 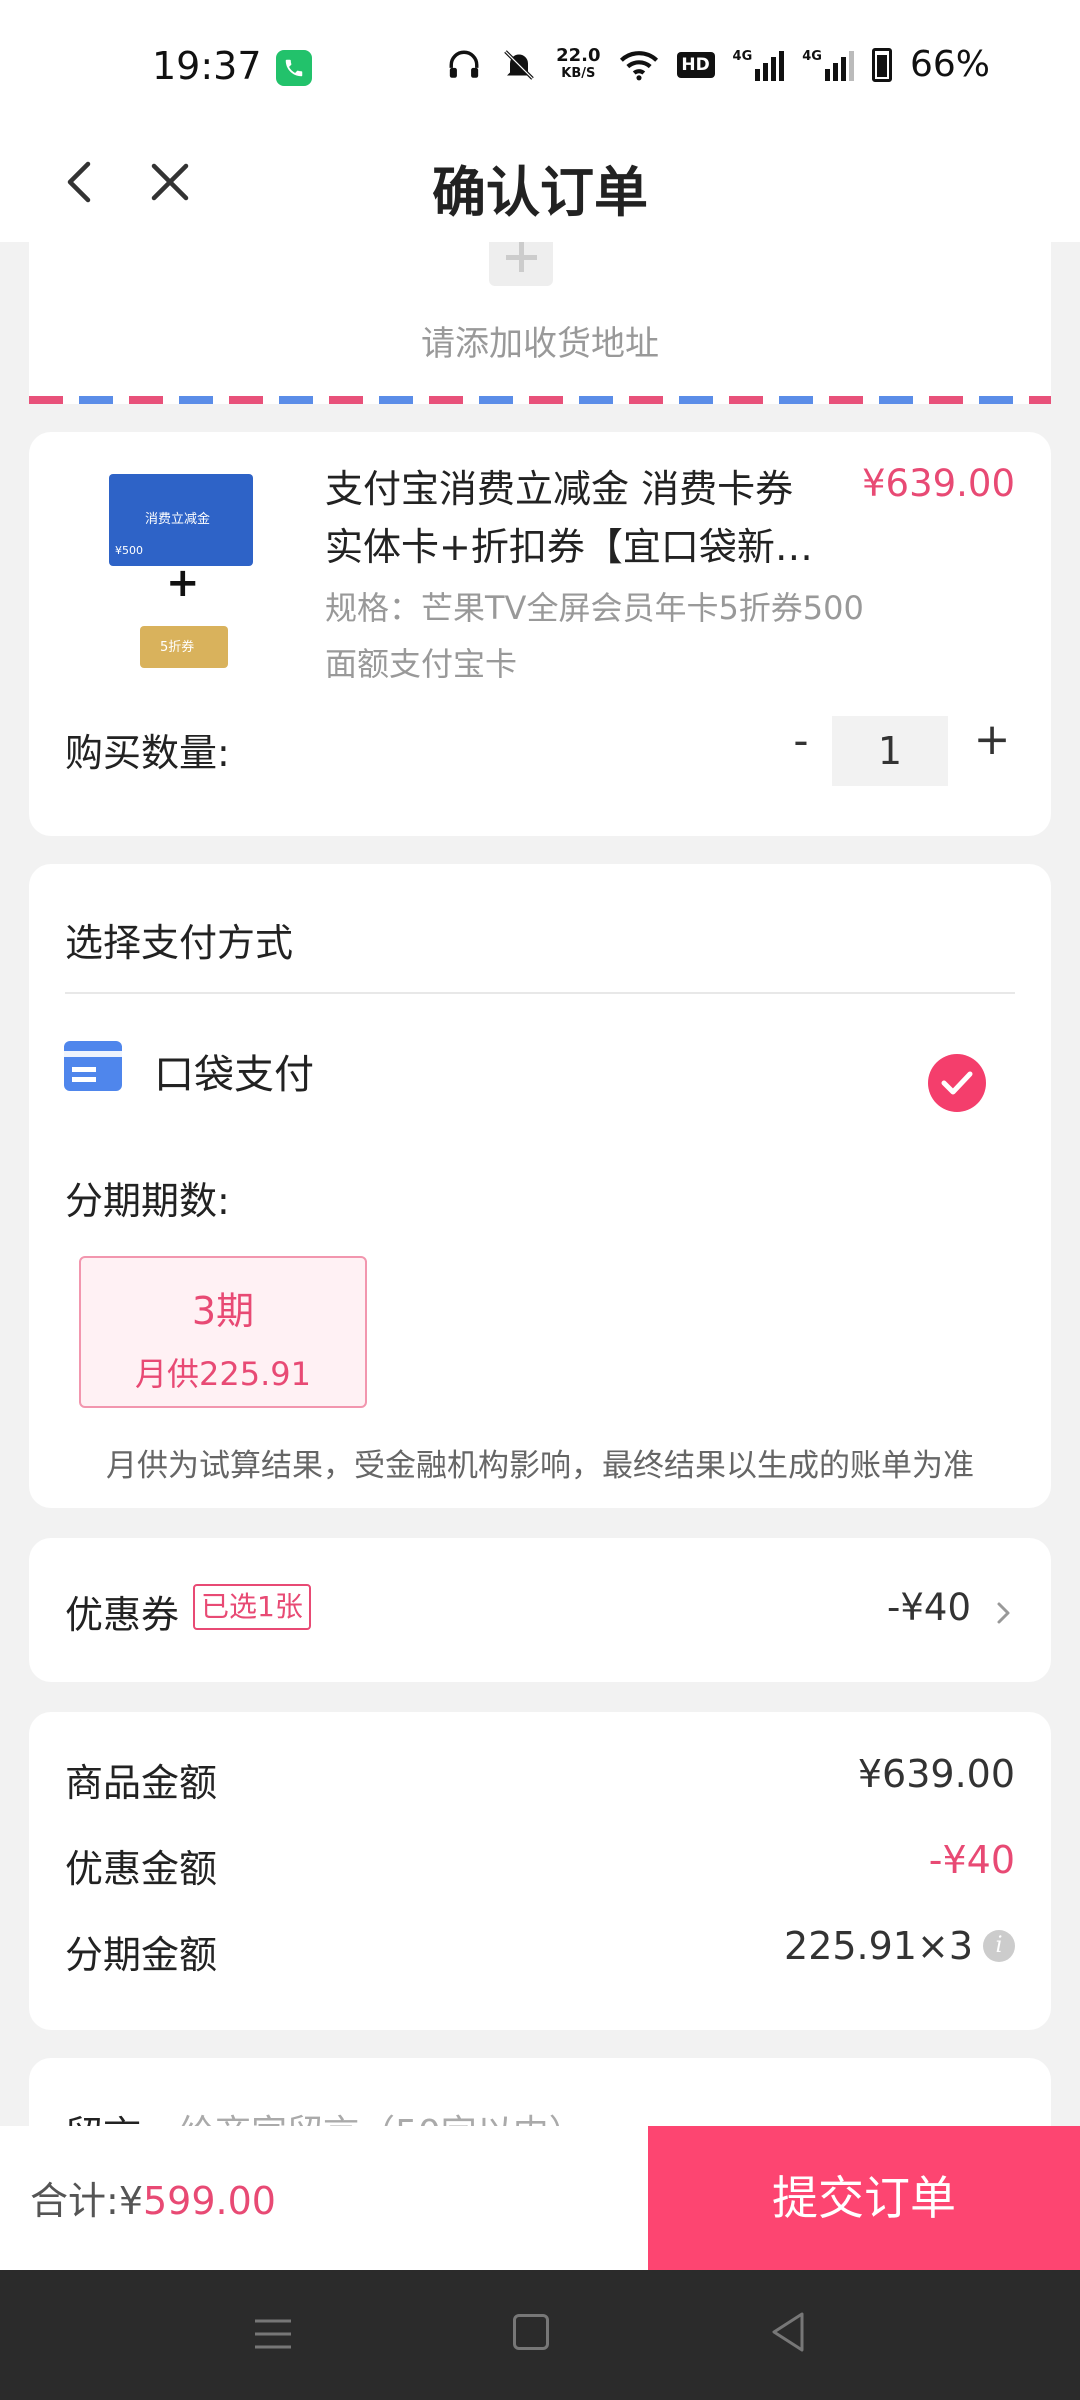 I want to click on coupon-row: 优惠券 已选1张 -¥40, so click(x=540, y=1610).